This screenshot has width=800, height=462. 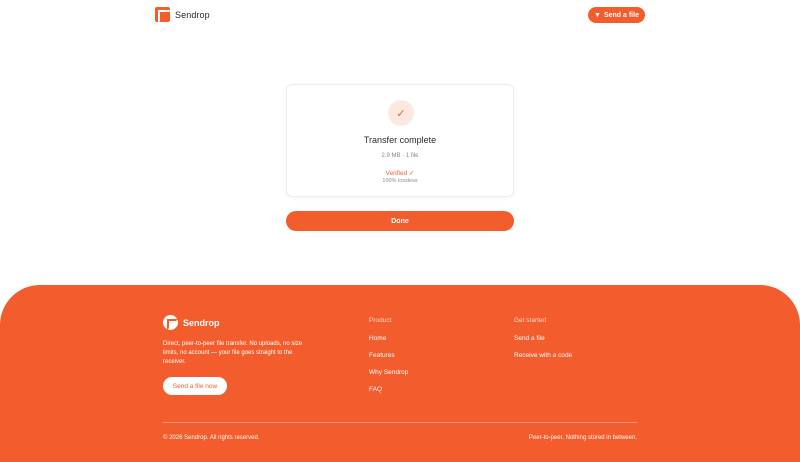 What do you see at coordinates (530, 320) in the screenshot?
I see `get-started-heading: Get started` at bounding box center [530, 320].